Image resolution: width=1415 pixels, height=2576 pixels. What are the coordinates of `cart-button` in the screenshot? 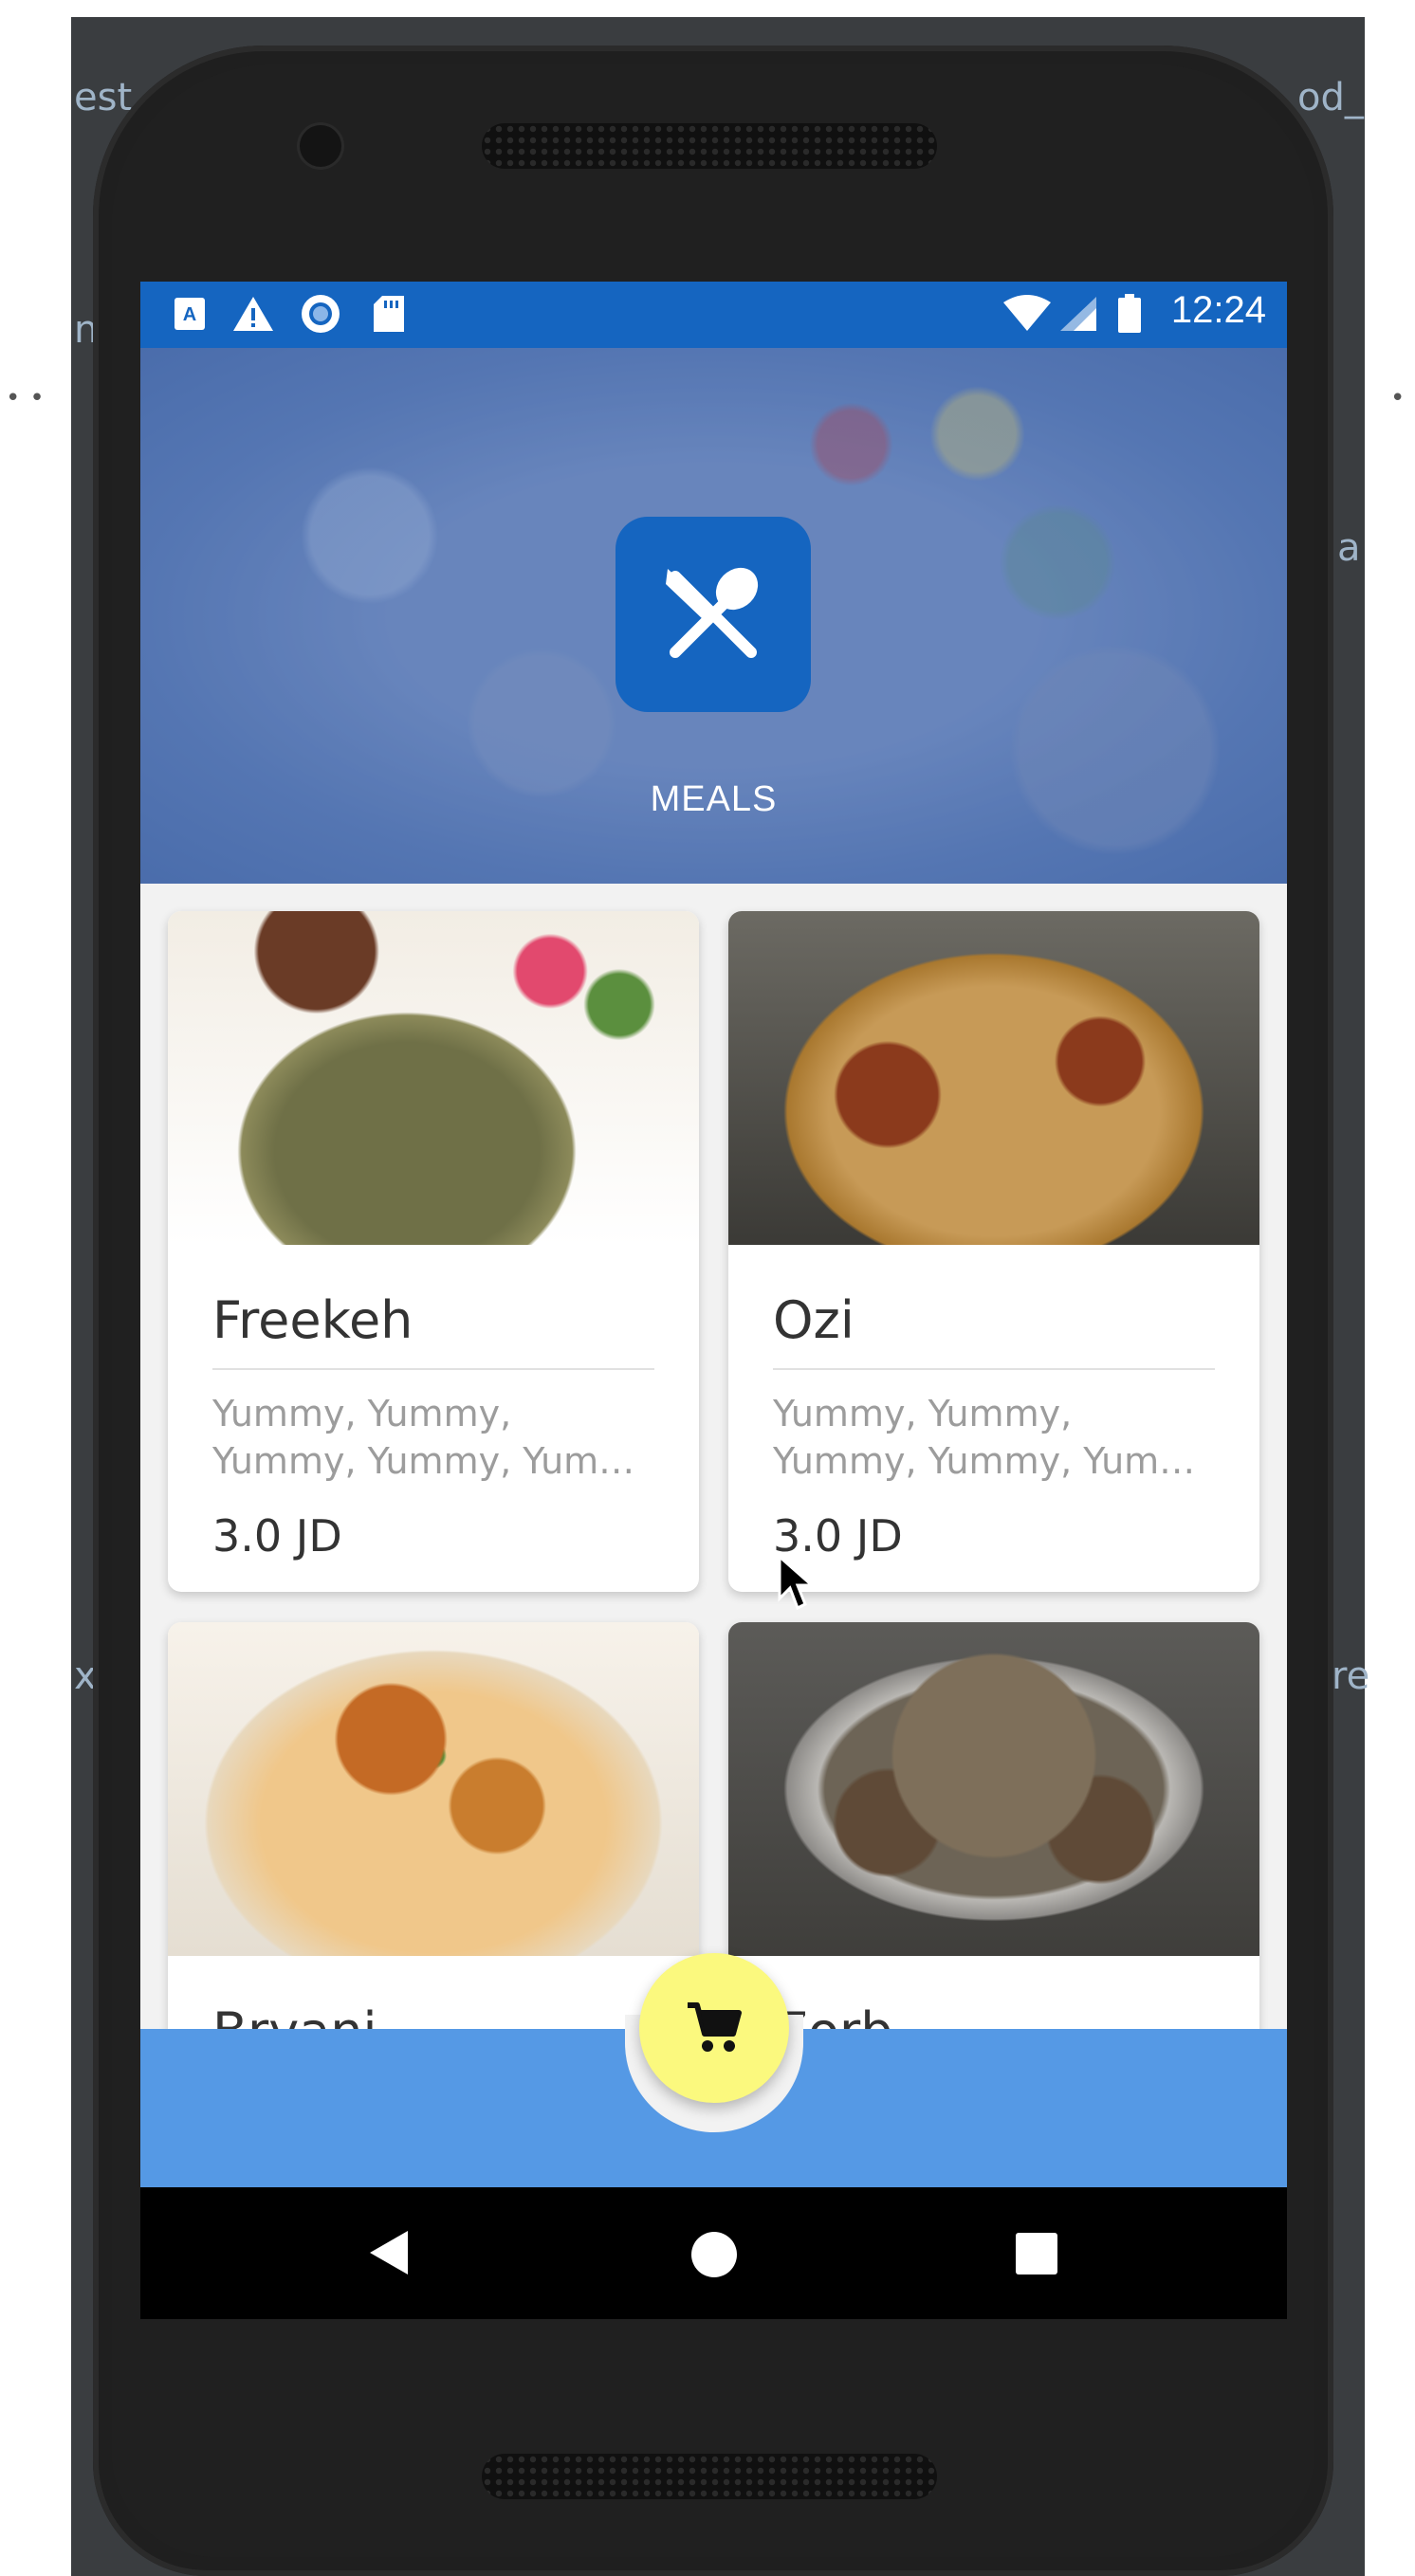 It's located at (714, 2028).